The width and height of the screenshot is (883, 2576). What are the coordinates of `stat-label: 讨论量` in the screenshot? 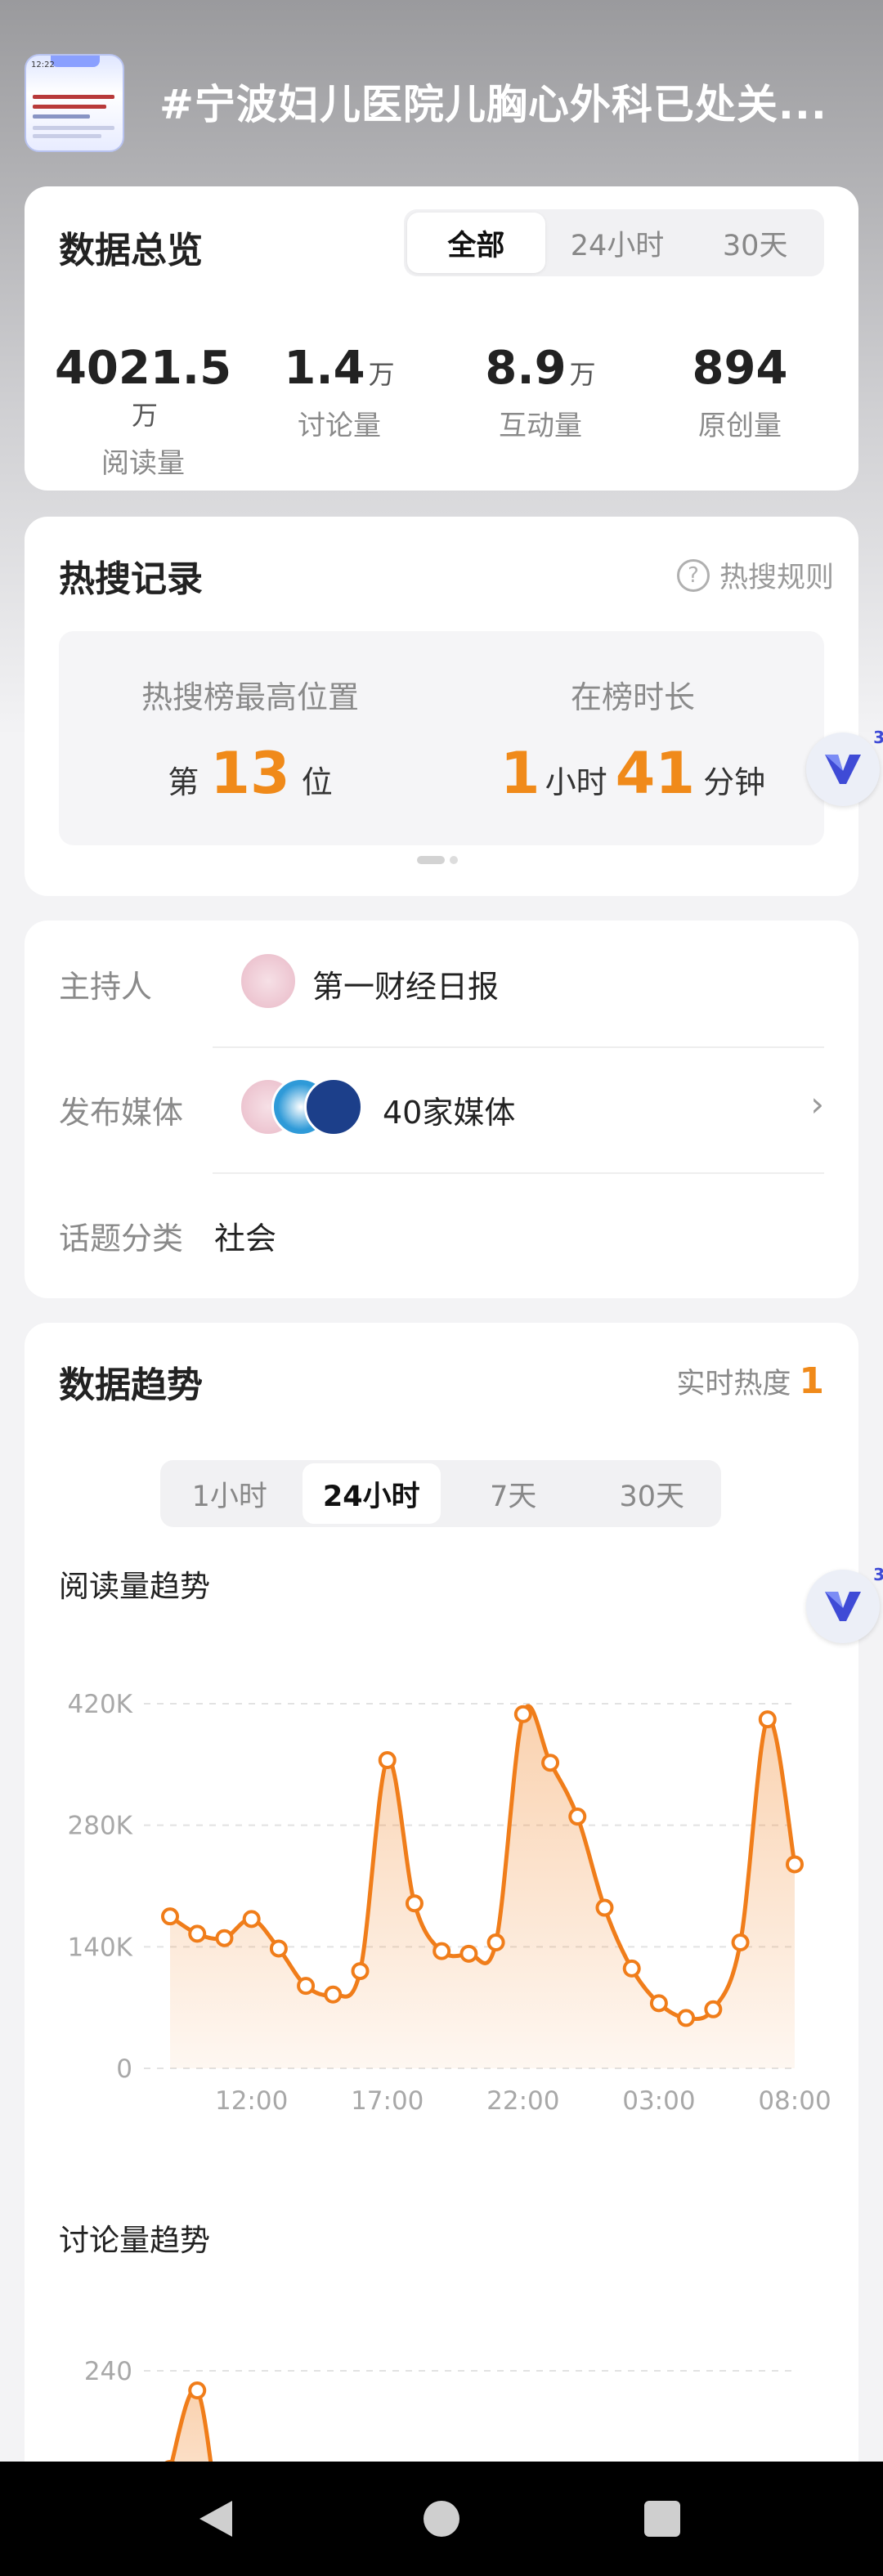 It's located at (339, 426).